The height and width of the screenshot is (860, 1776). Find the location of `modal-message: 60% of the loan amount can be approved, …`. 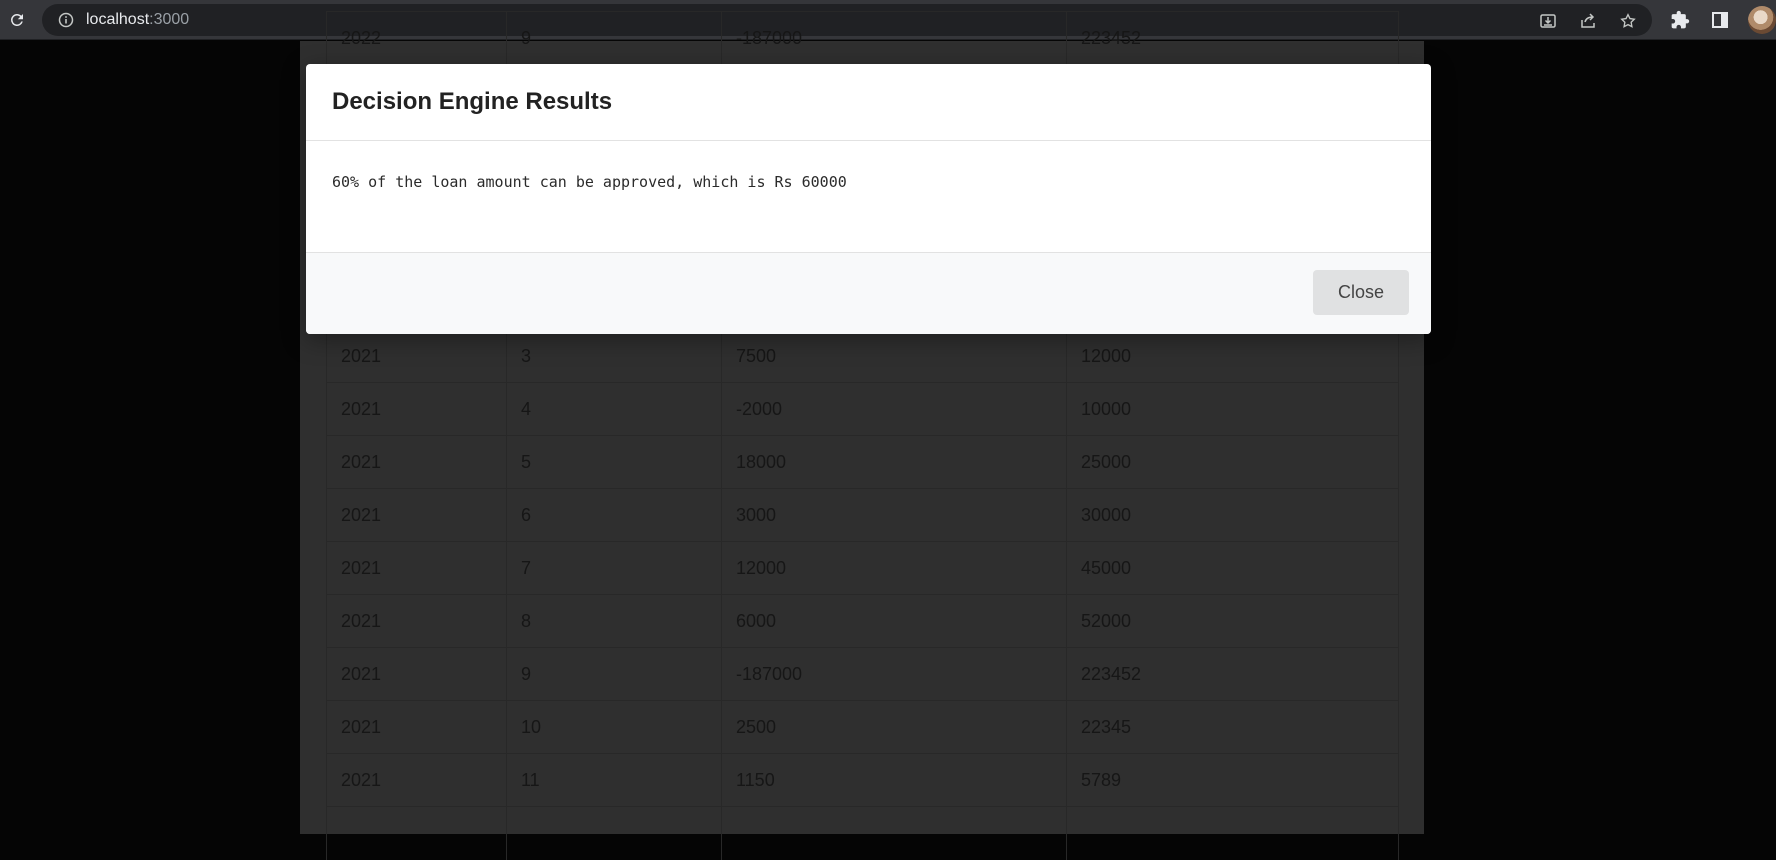

modal-message: 60% of the loan amount can be approved, … is located at coordinates (589, 182).